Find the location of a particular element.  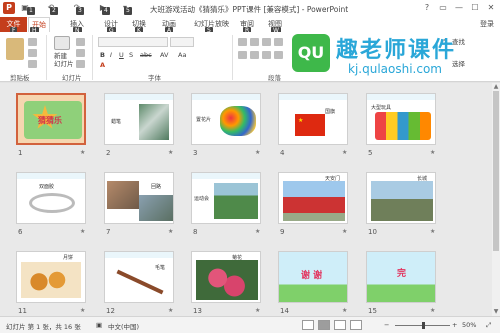

italic-button: I is located at coordinates (111, 55).